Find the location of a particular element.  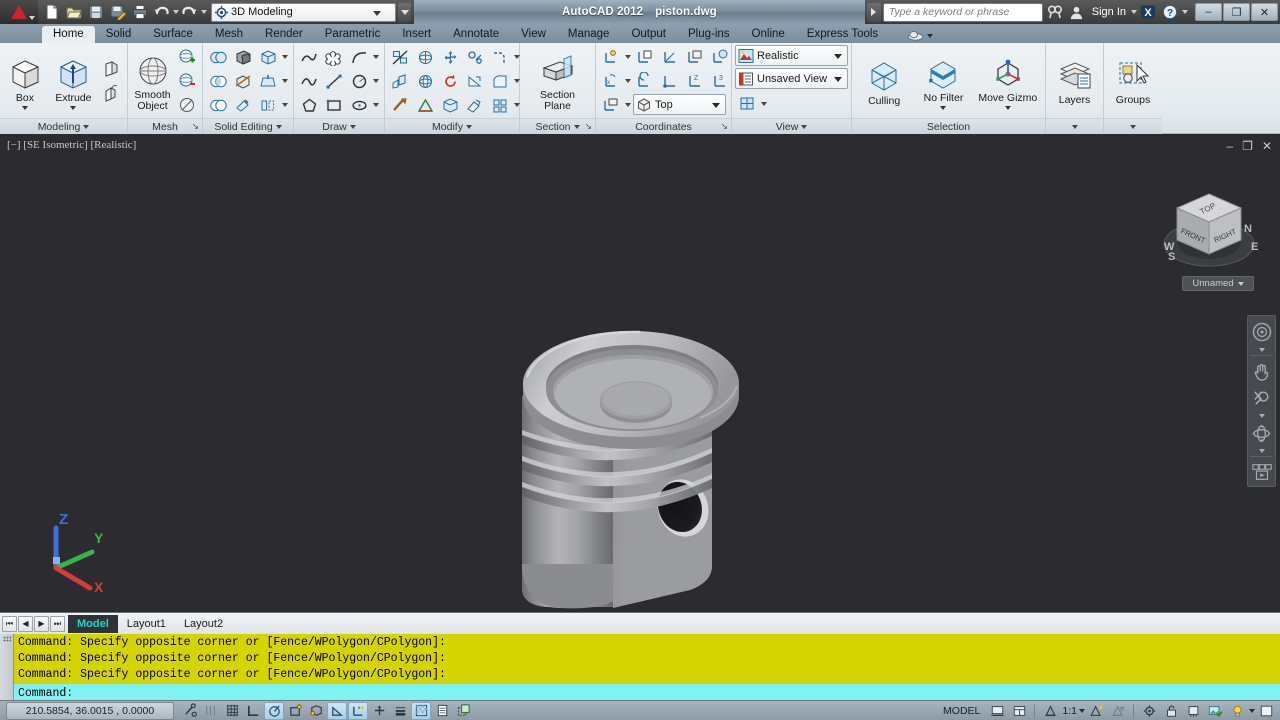

panel-title-solid-editing: Solid Editing is located at coordinates (248, 126).